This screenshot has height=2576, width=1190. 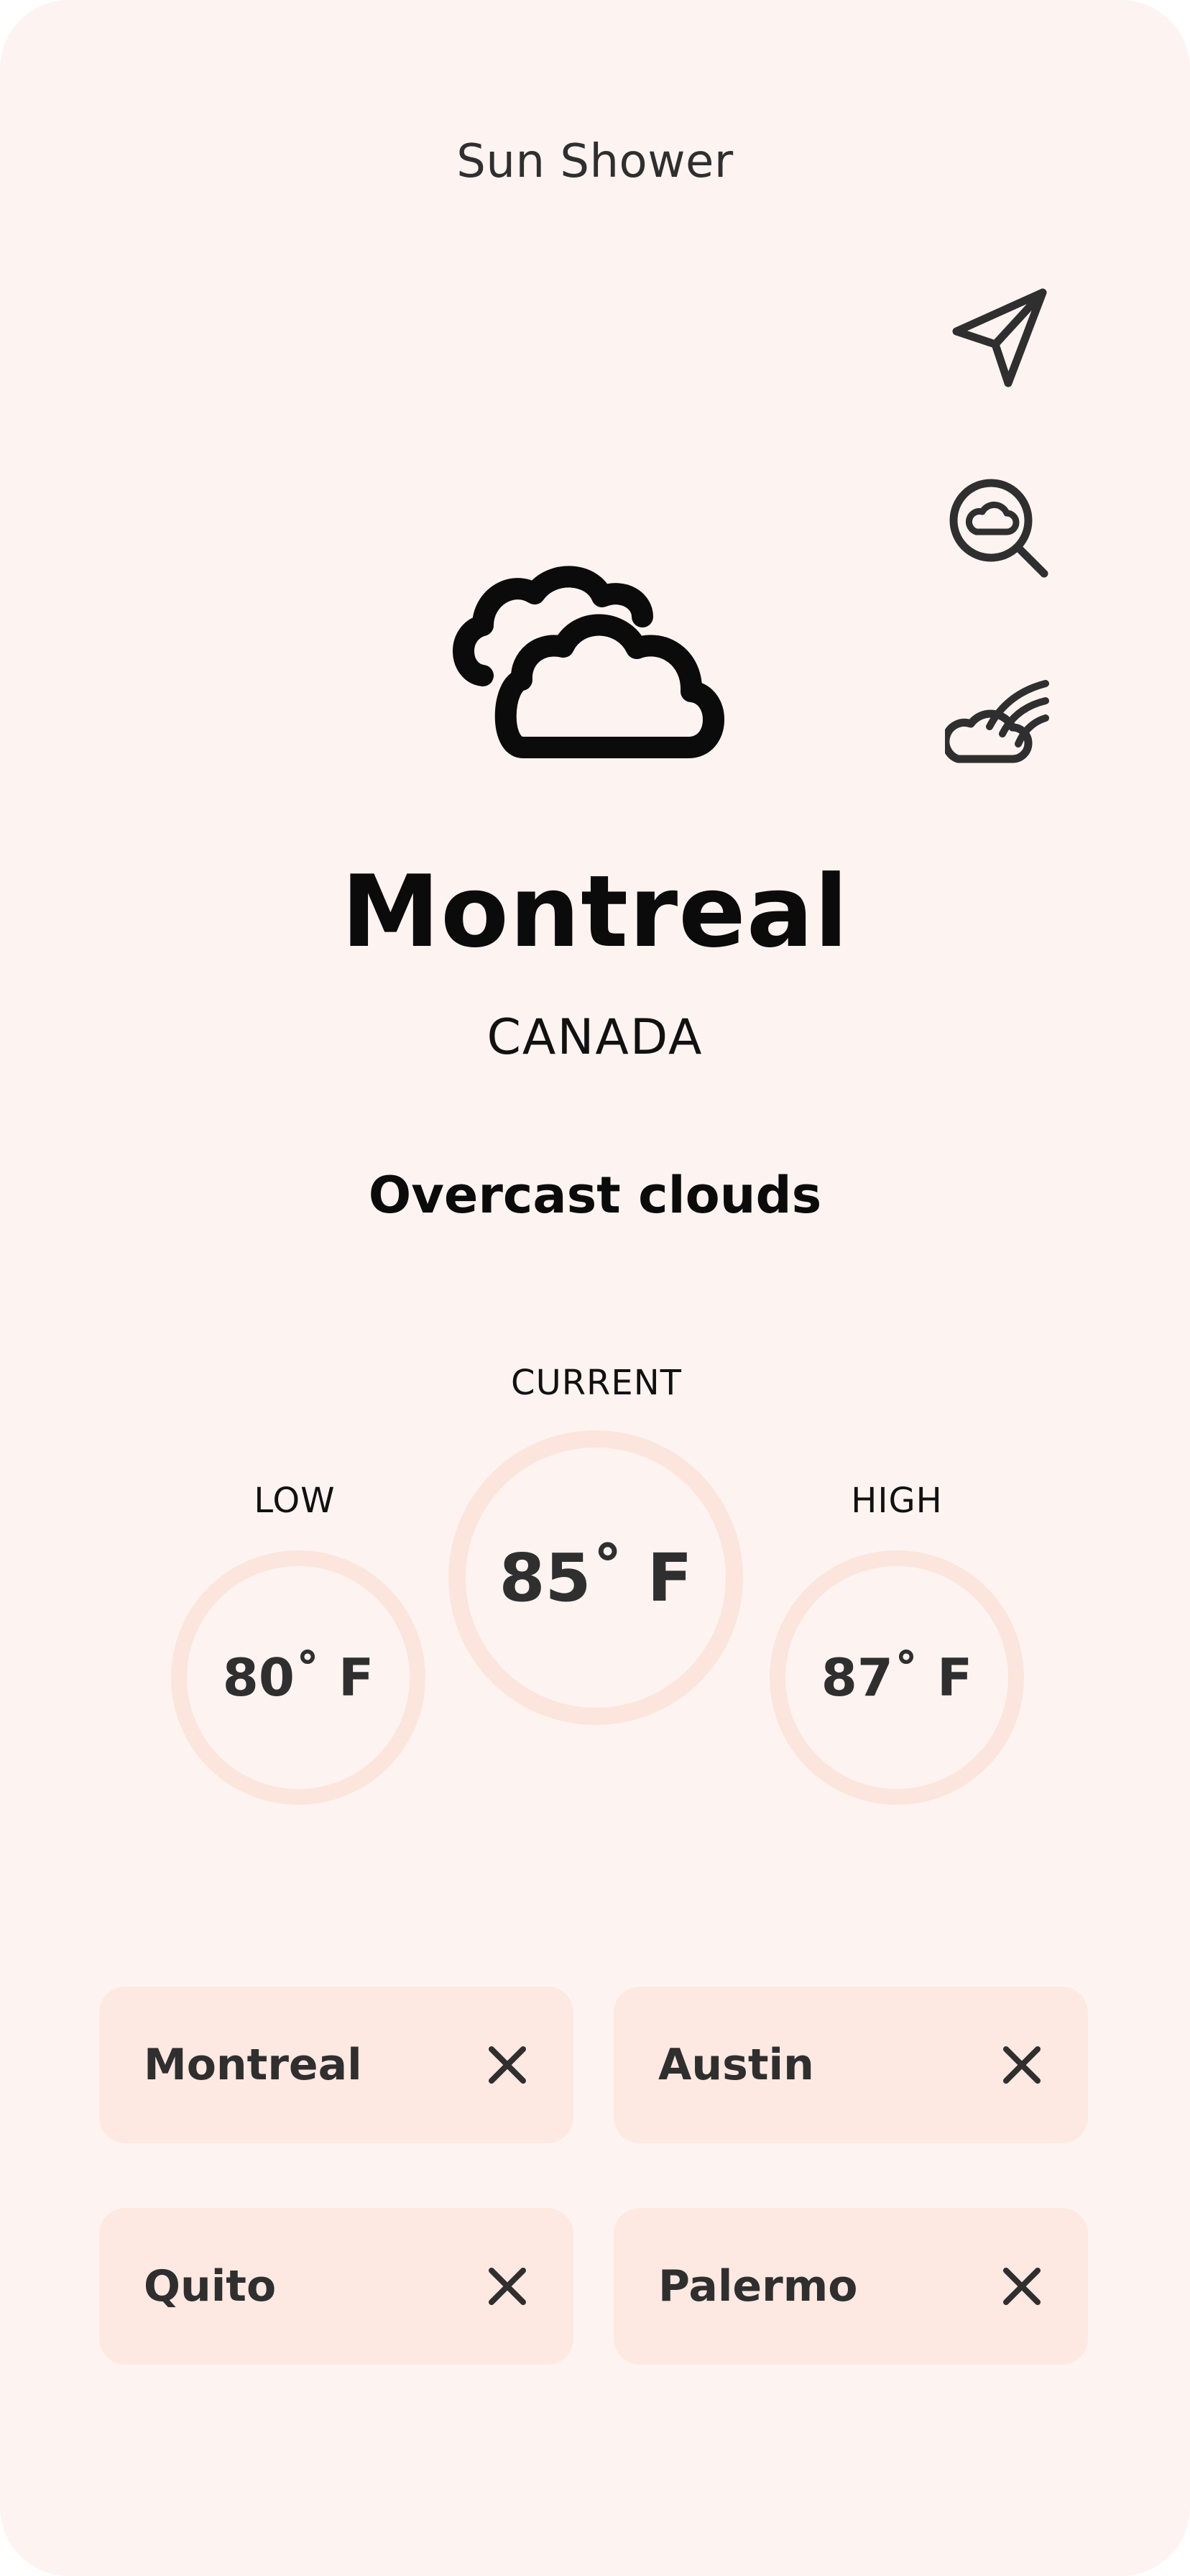 I want to click on low-temp-value: 80˚ F, so click(x=298, y=1677).